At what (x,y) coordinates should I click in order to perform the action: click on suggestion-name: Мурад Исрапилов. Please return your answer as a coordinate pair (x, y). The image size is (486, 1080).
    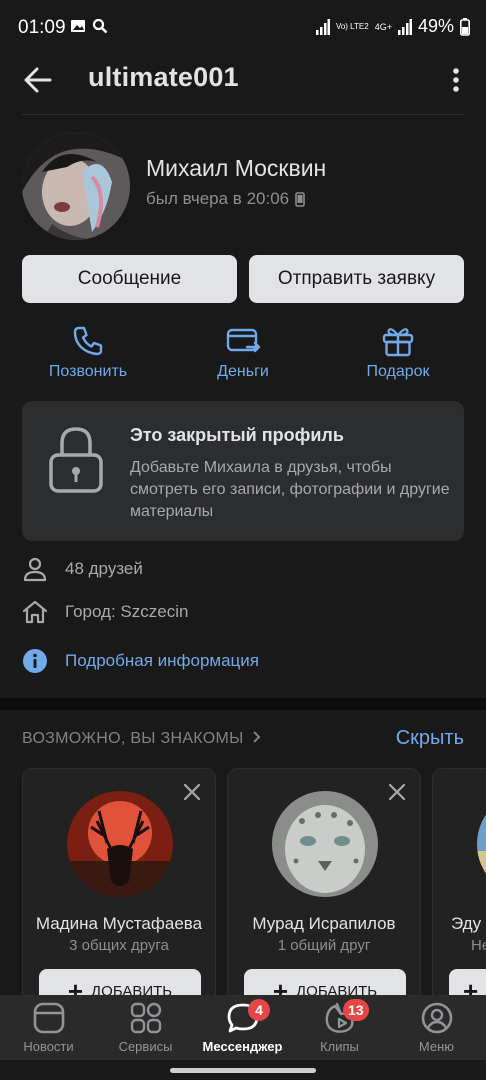
    Looking at the image, I should click on (324, 923).